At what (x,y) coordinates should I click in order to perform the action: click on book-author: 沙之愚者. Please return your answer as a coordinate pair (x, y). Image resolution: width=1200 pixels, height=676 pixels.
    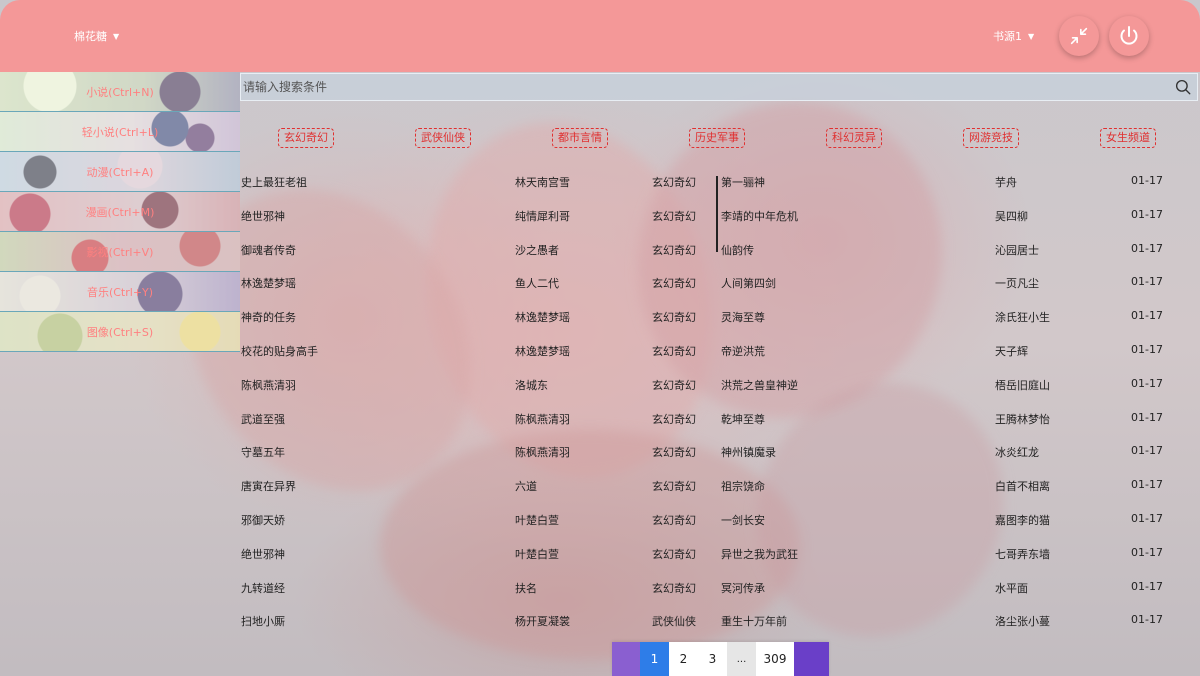
    Looking at the image, I should click on (537, 250).